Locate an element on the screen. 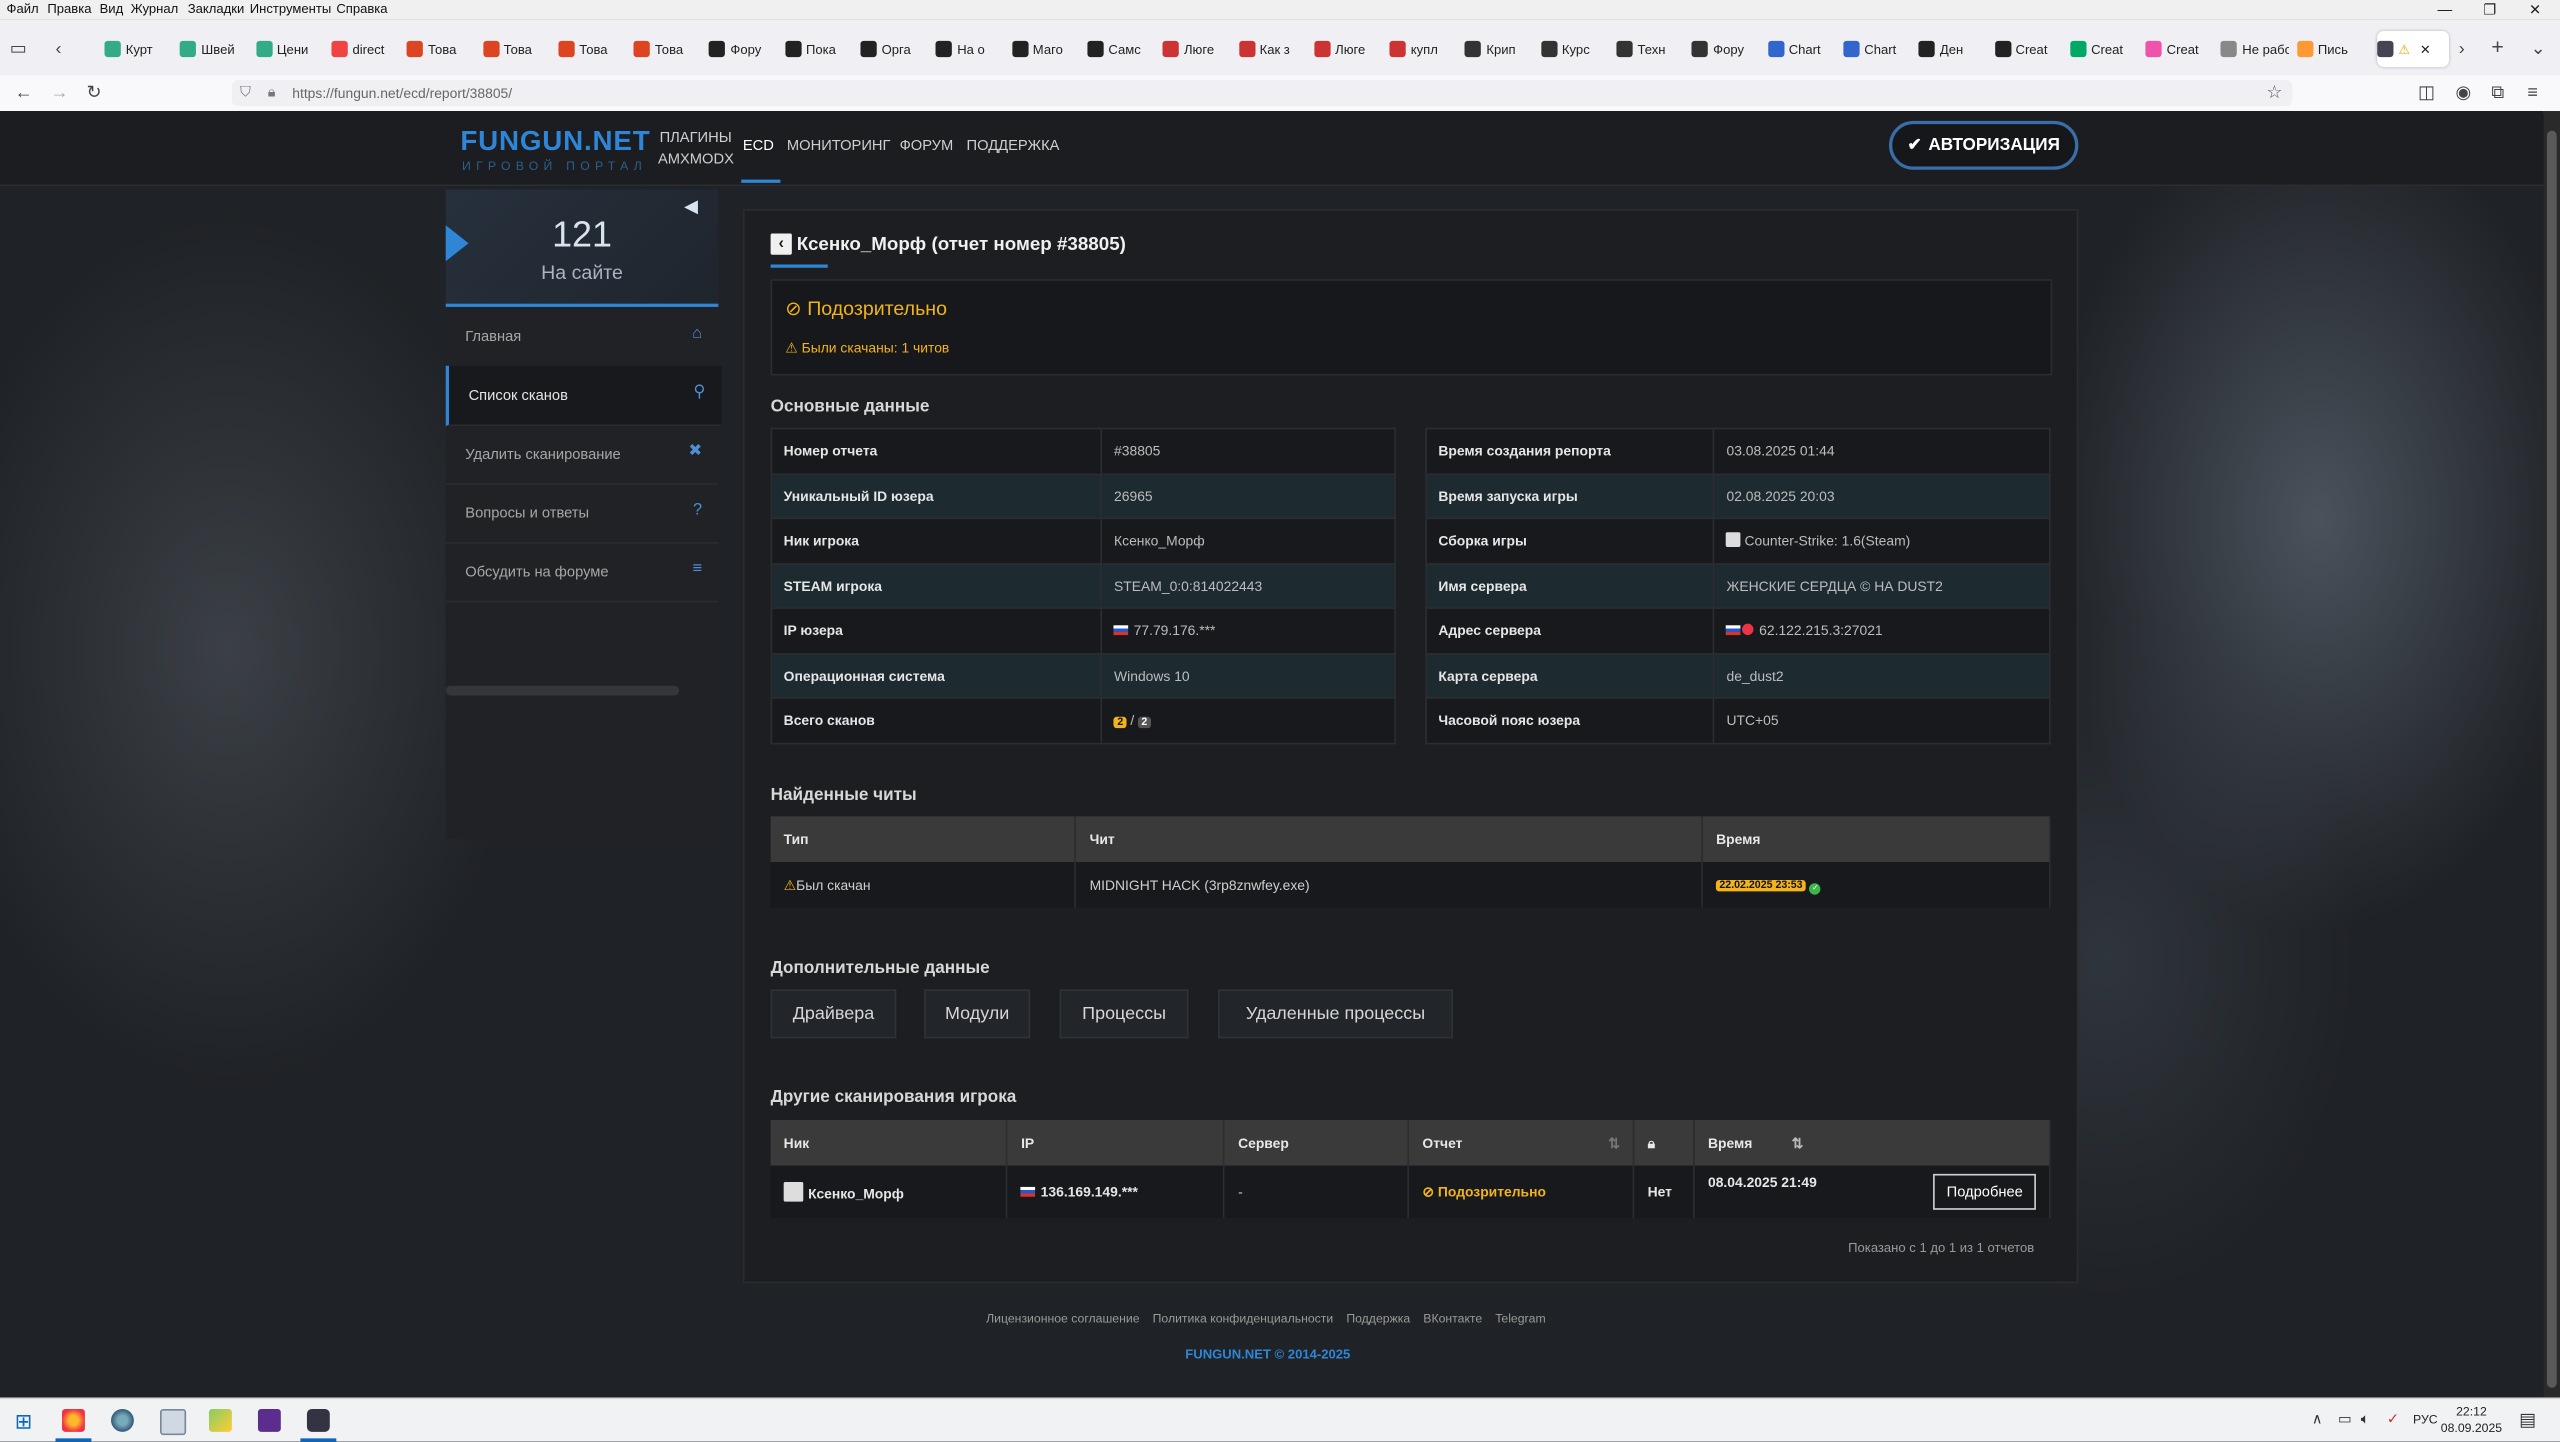 This screenshot has width=2560, height=1442. close-window-icon: ✕ is located at coordinates (2535, 11).